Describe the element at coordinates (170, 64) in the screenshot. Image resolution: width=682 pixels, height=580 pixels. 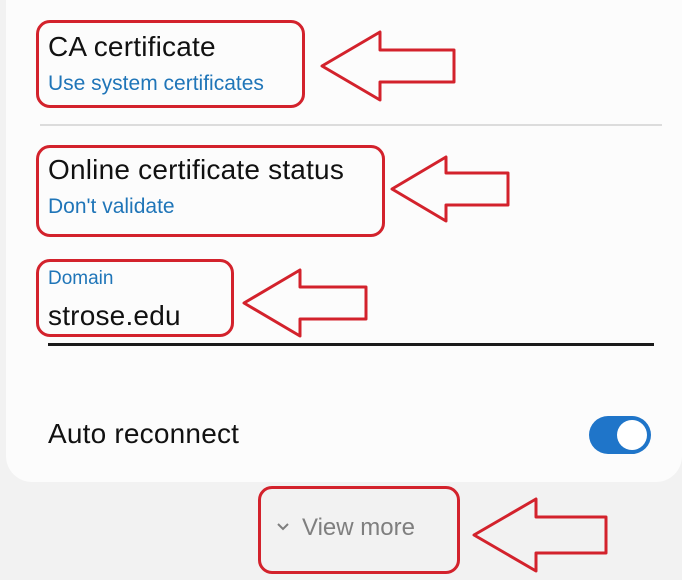
I see `annotation-box-ca-certificate` at that location.